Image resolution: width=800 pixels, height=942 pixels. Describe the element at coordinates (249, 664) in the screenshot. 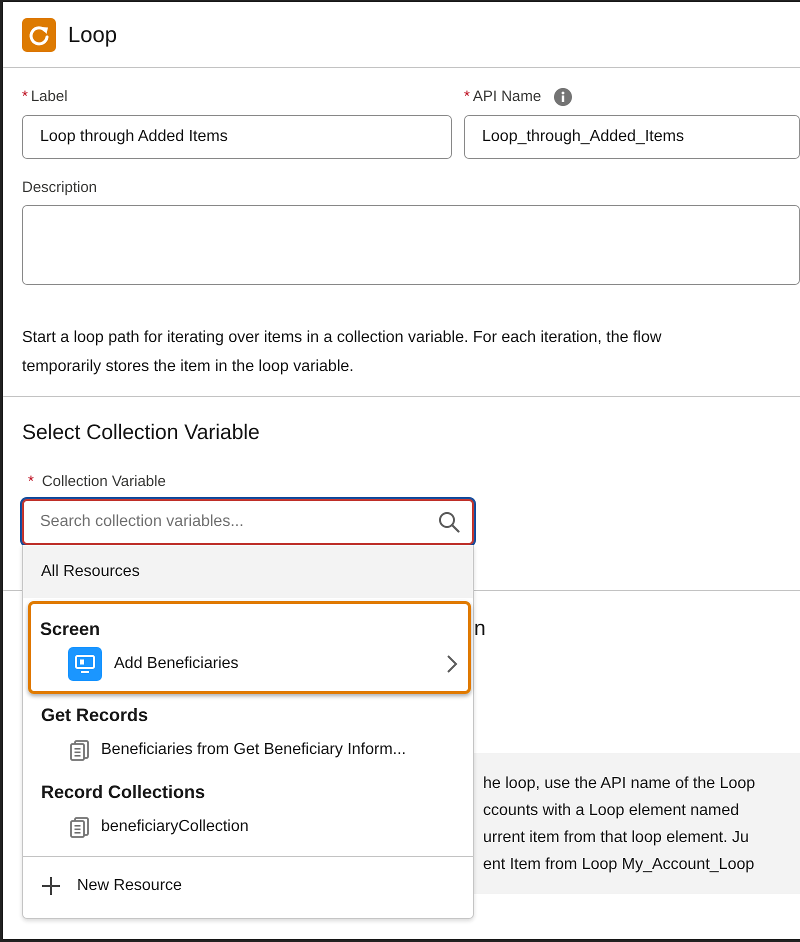

I see `menu-item: Add Beneficiaries` at that location.